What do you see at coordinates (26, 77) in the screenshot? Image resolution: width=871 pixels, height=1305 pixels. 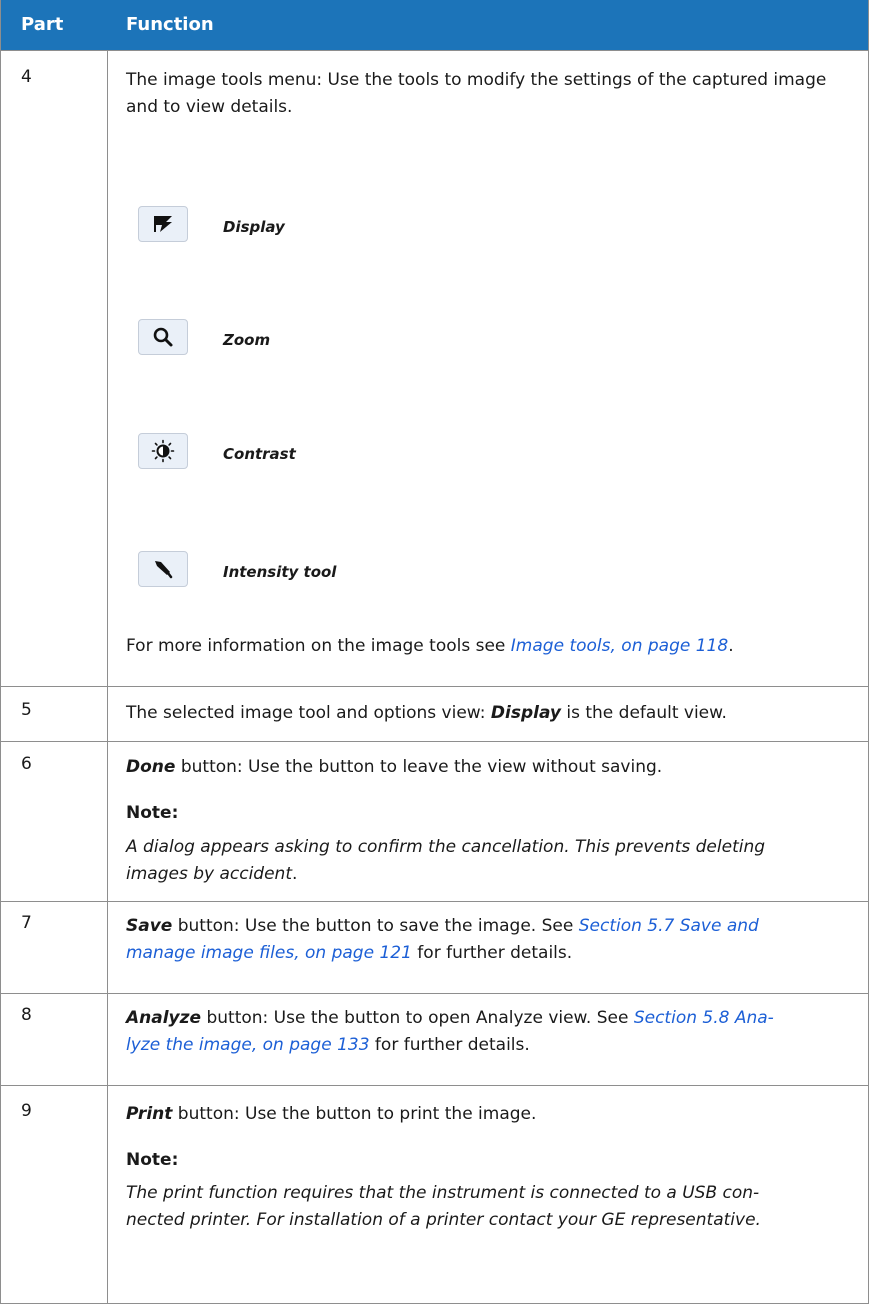 I see `part-number: 4` at bounding box center [26, 77].